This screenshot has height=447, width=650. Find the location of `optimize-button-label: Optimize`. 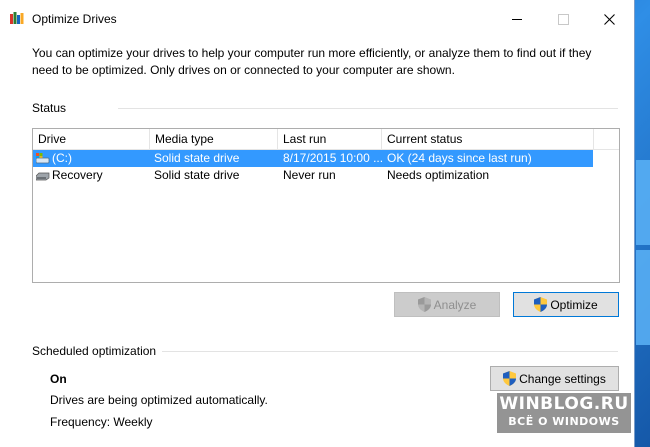

optimize-button-label: Optimize is located at coordinates (574, 304).